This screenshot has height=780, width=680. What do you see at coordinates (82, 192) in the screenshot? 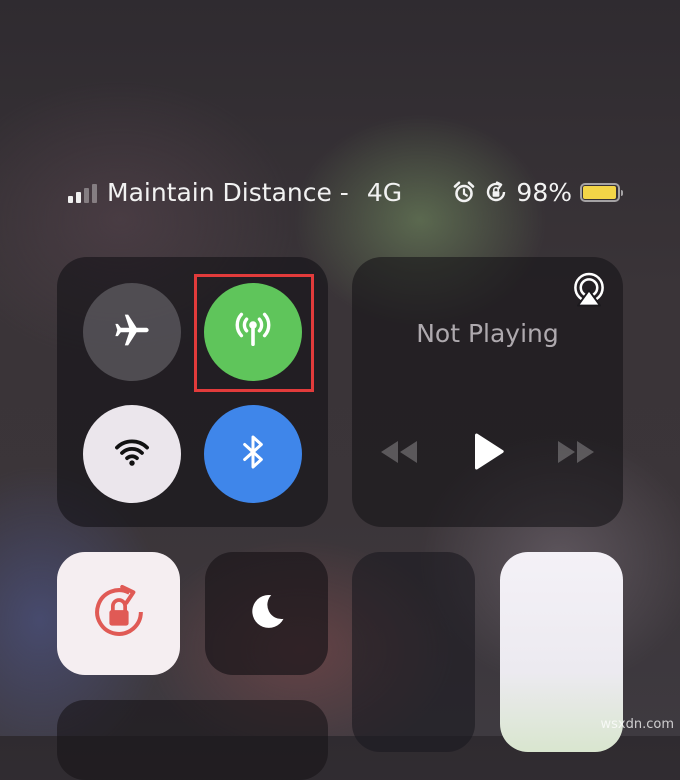
I see `cellular-signal-icon` at bounding box center [82, 192].